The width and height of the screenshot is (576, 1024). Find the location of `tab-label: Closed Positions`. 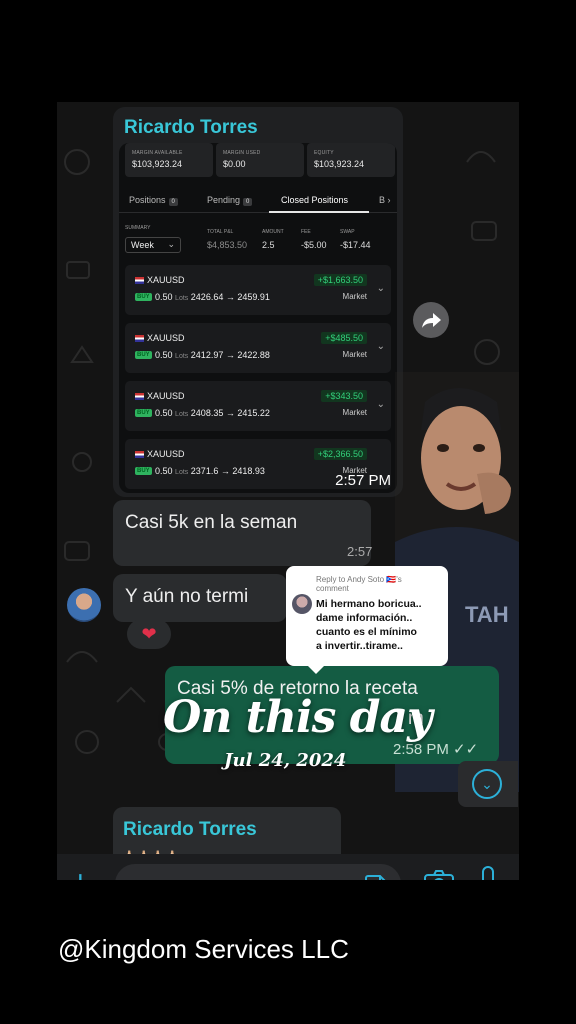

tab-label: Closed Positions is located at coordinates (315, 200).